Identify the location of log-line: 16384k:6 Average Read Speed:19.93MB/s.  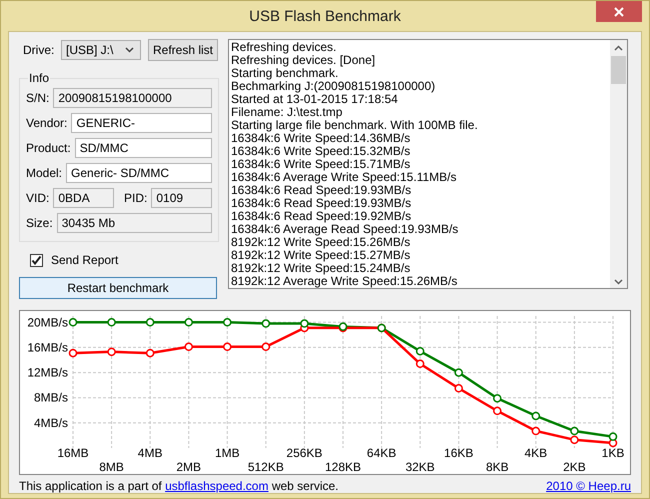
(345, 229).